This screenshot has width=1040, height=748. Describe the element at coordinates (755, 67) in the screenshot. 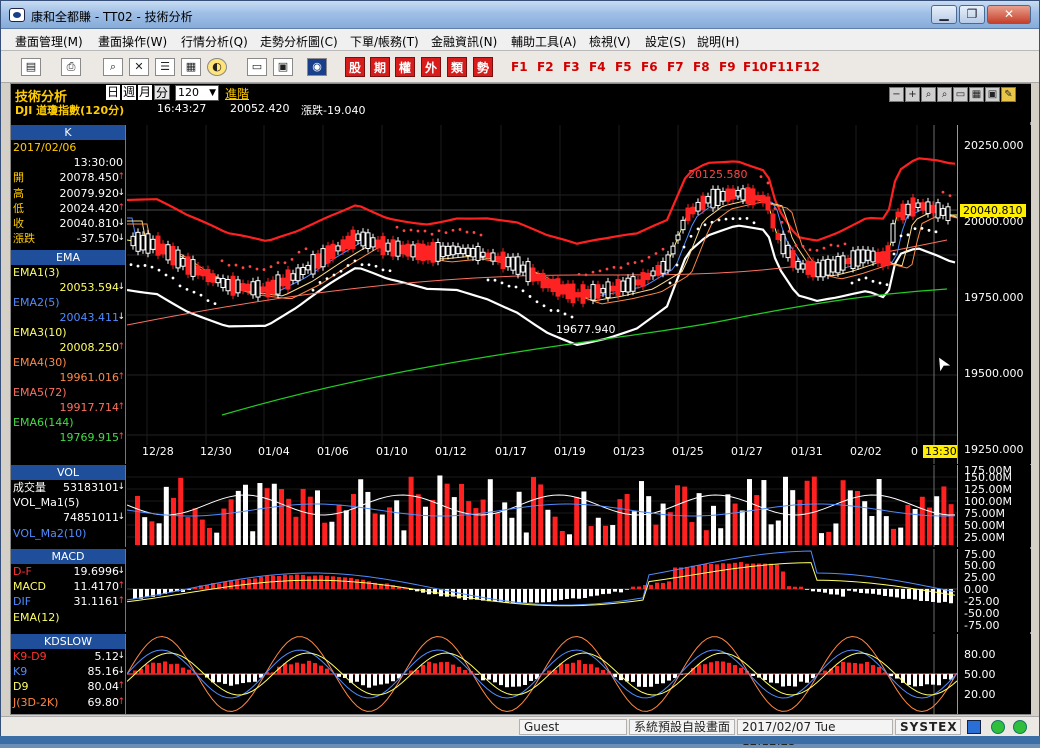

I see `f10-button: F10` at that location.